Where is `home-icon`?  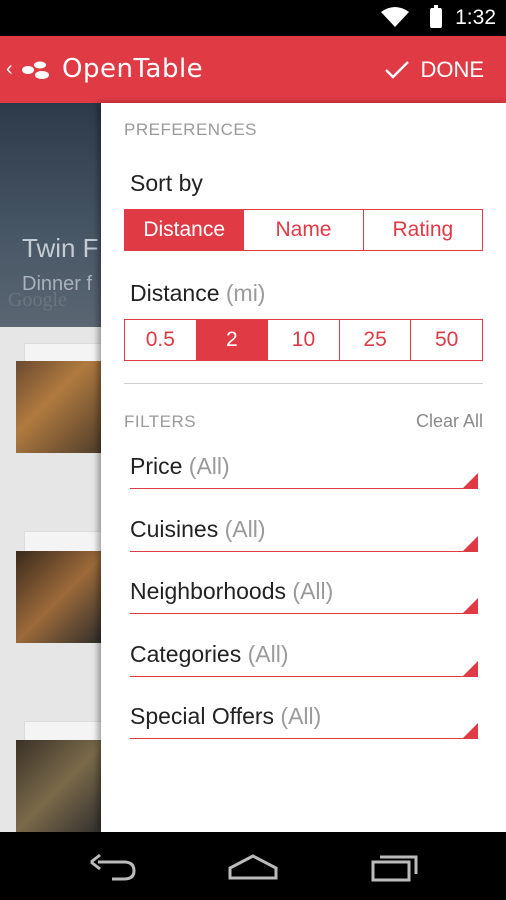
home-icon is located at coordinates (253, 869).